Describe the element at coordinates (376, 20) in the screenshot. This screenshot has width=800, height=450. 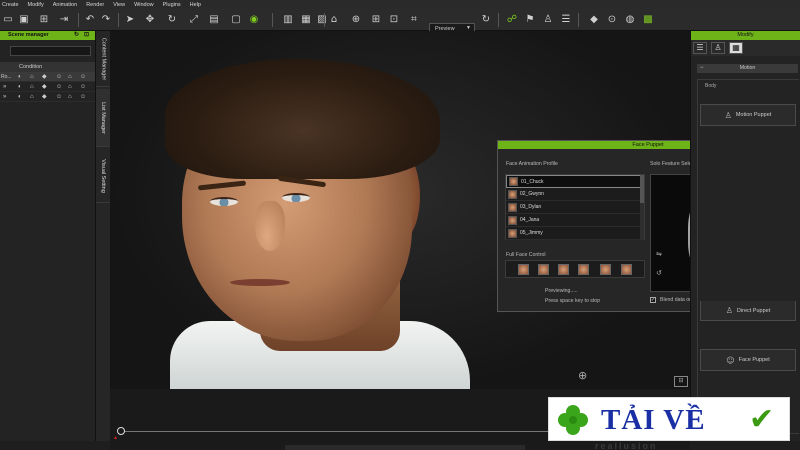
I see `frame-icon: ⊞` at that location.